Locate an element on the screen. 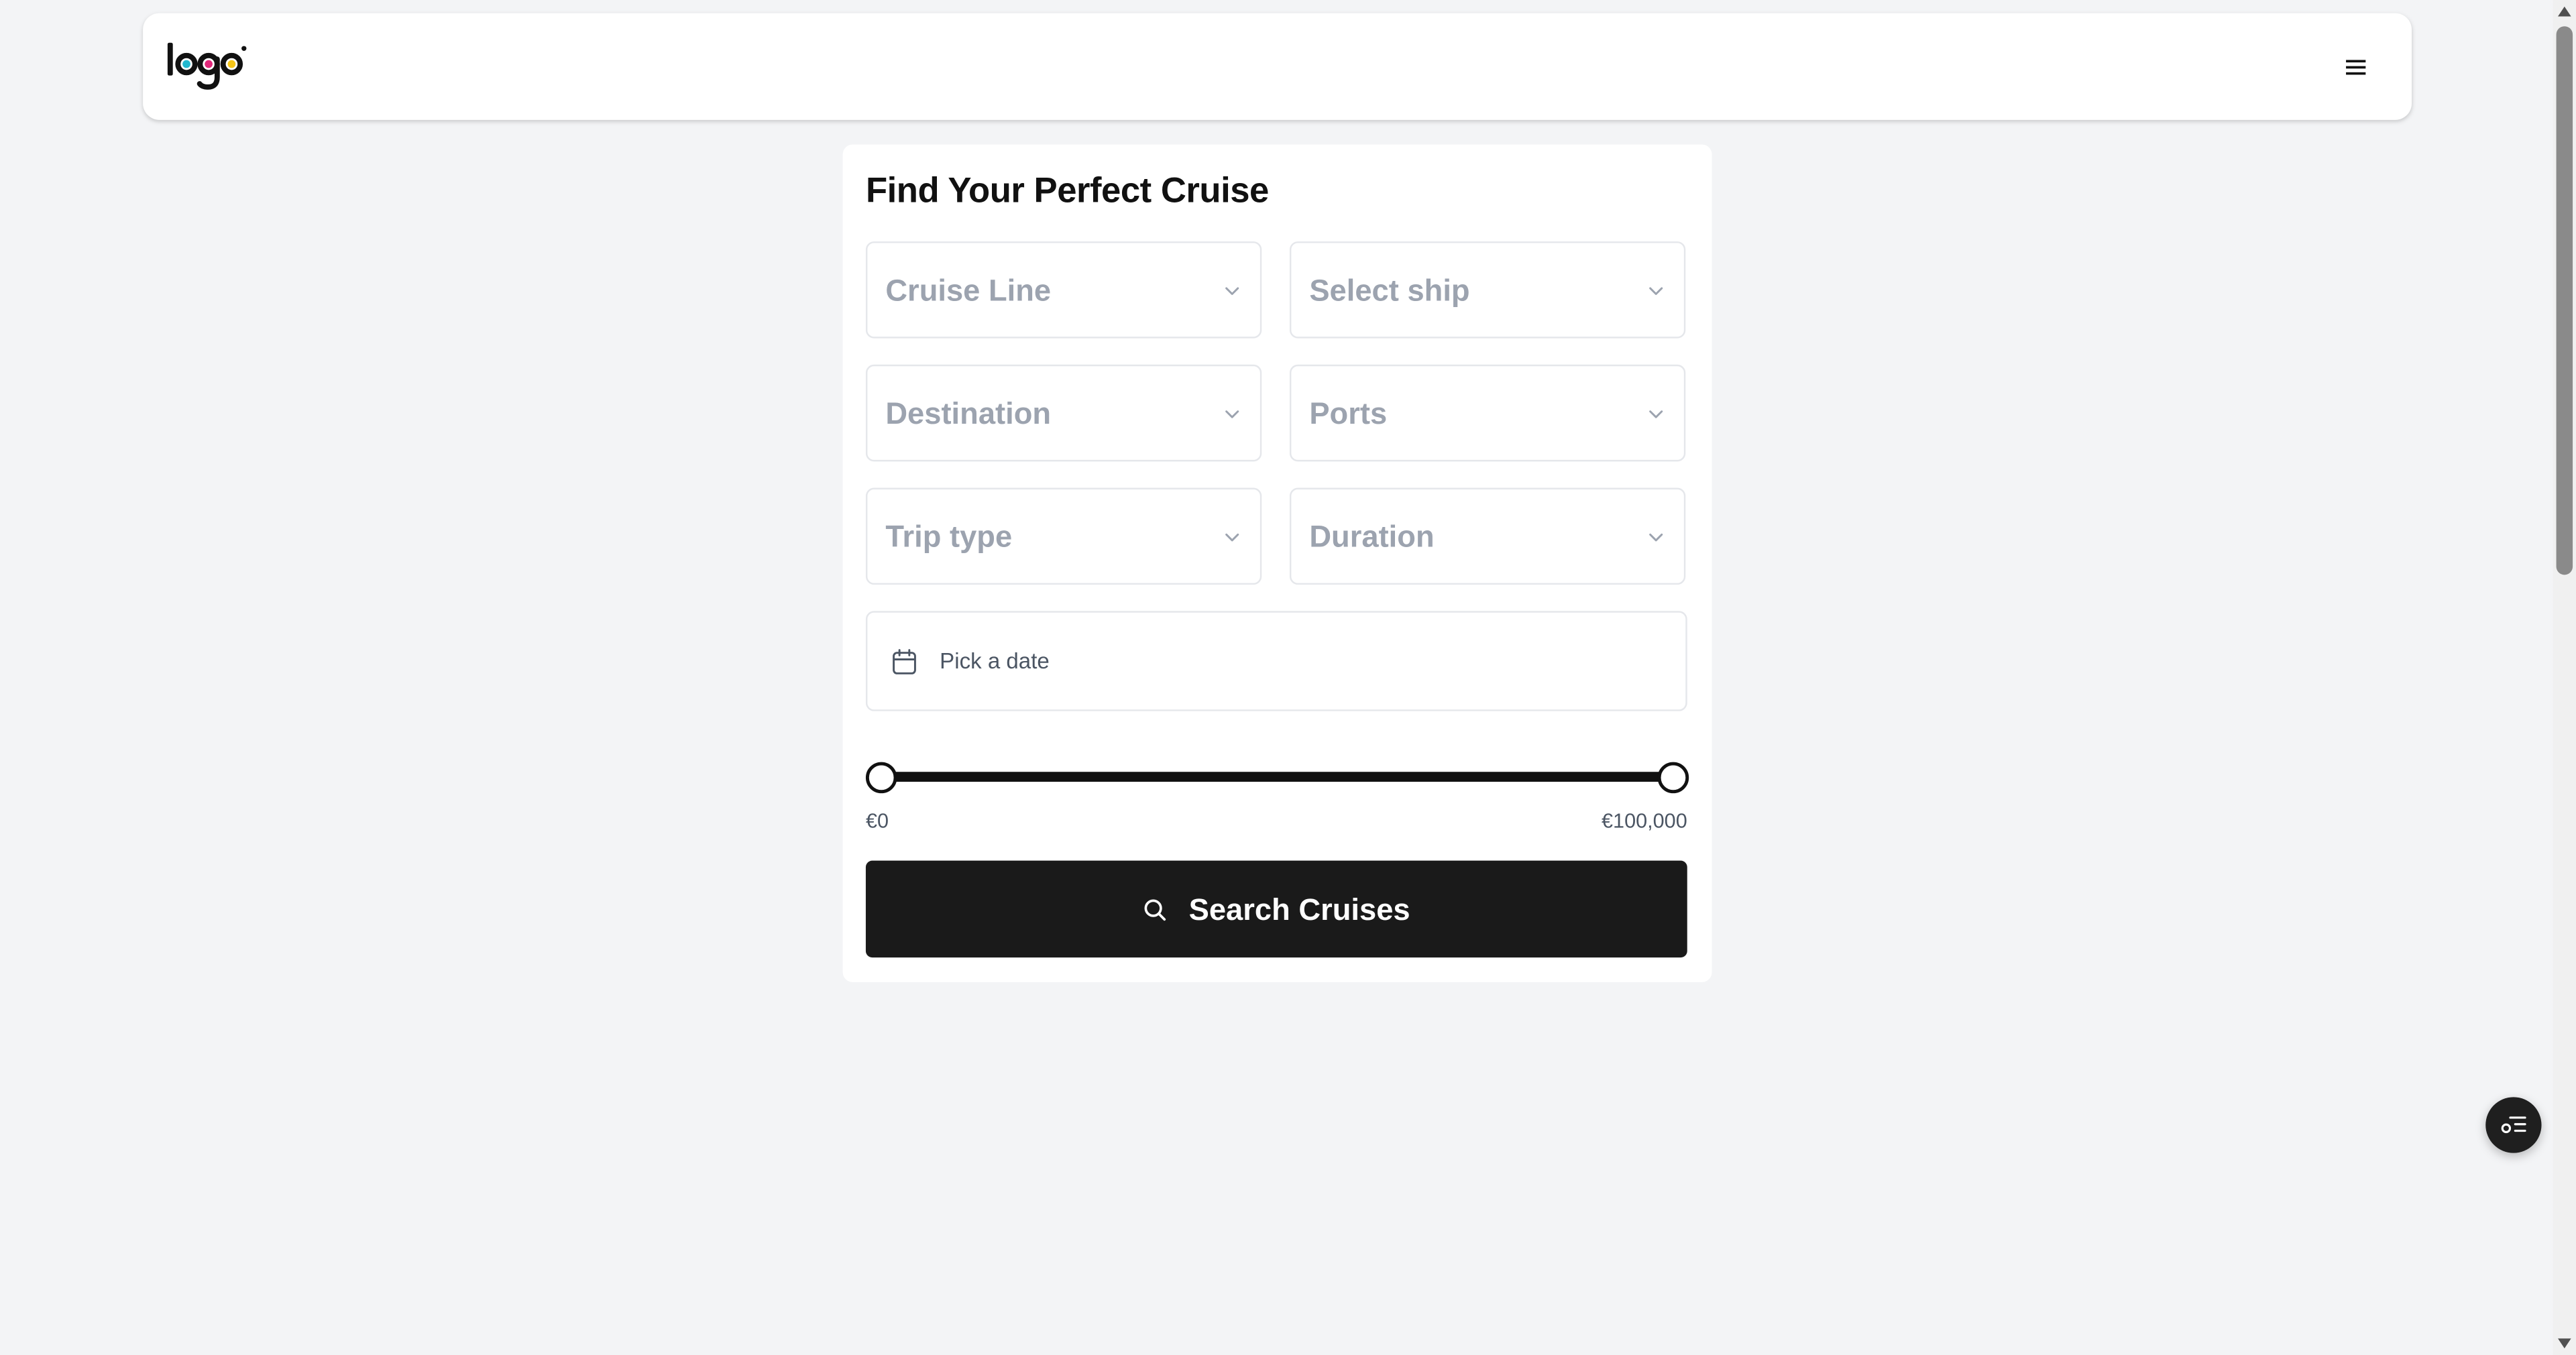  ship-placeholder: Select ship is located at coordinates (1389, 290).